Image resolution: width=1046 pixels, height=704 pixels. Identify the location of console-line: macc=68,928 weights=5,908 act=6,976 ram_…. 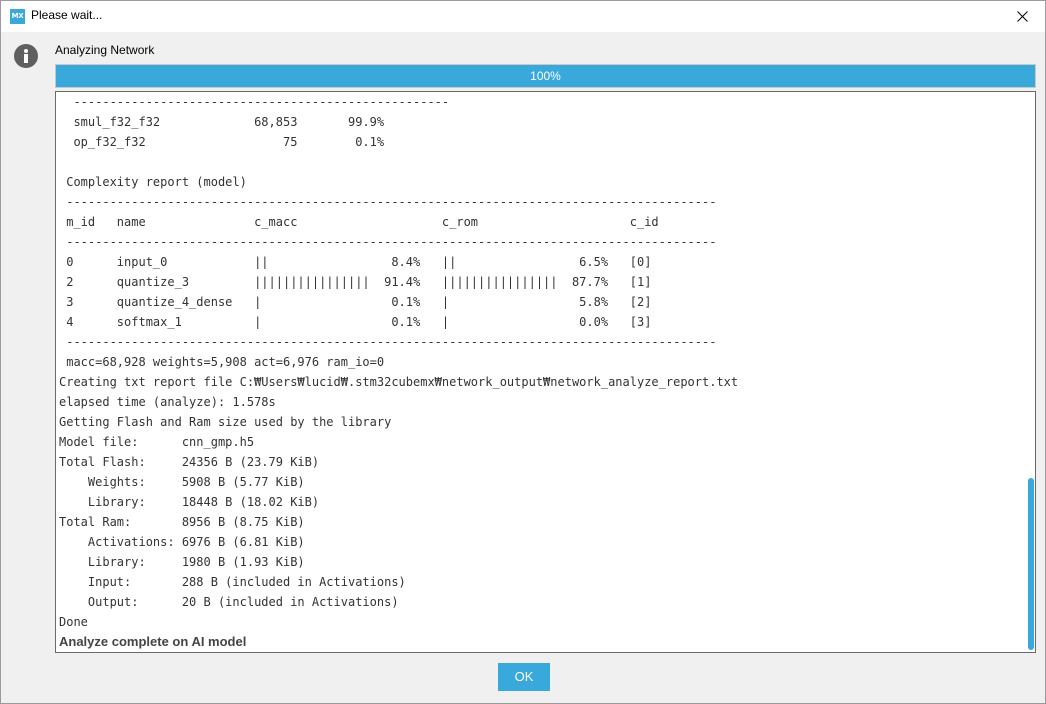
(222, 362).